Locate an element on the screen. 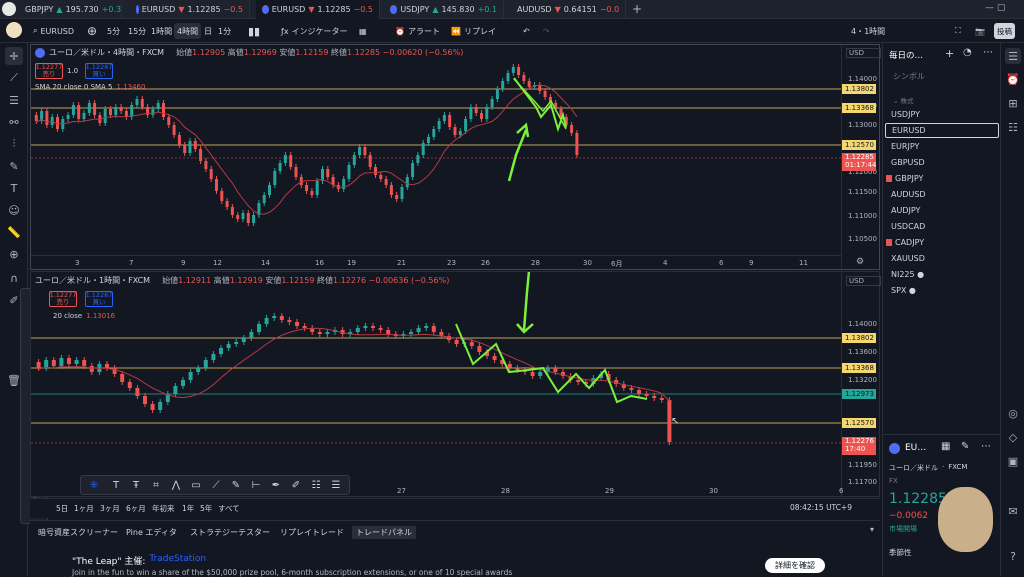 This screenshot has height=577, width=1024. interval-1d: 日 is located at coordinates (208, 31).